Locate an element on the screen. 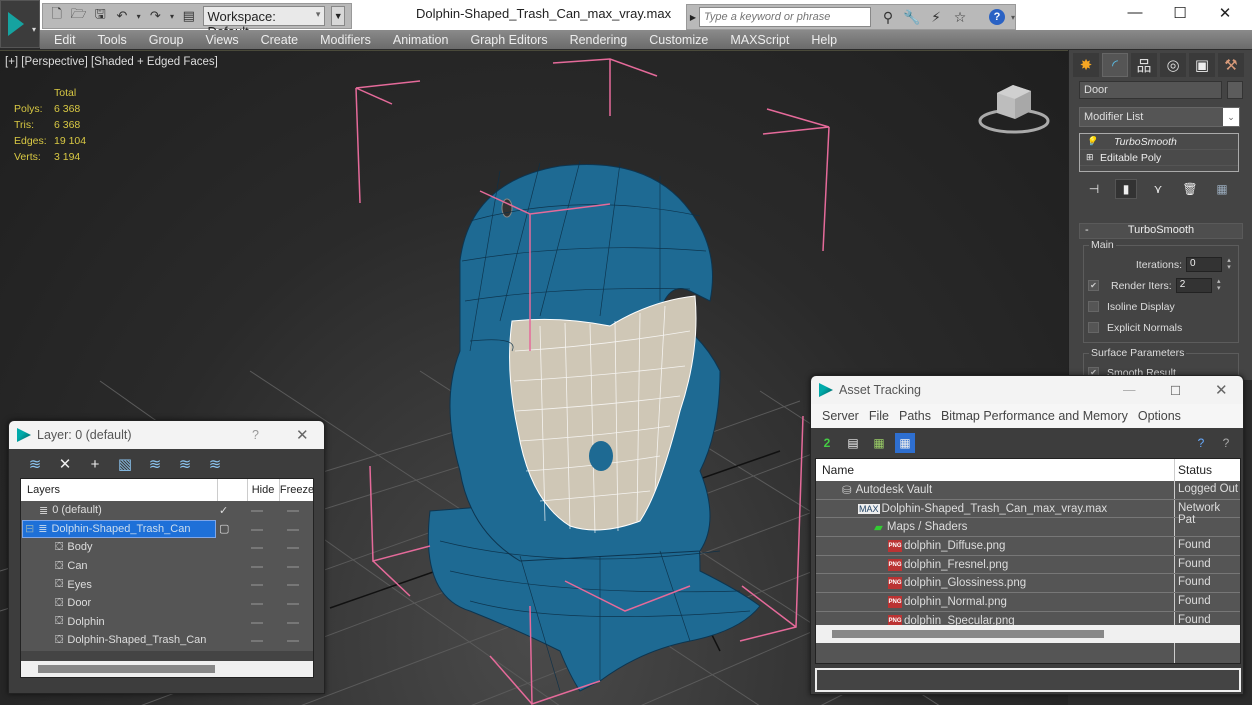 Image resolution: width=1252 pixels, height=705 pixels. menu-file: File is located at coordinates (879, 416).